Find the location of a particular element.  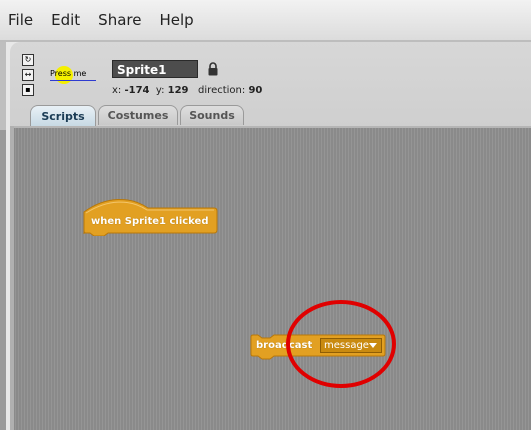

scripts-area-edge is located at coordinates (12, 278).